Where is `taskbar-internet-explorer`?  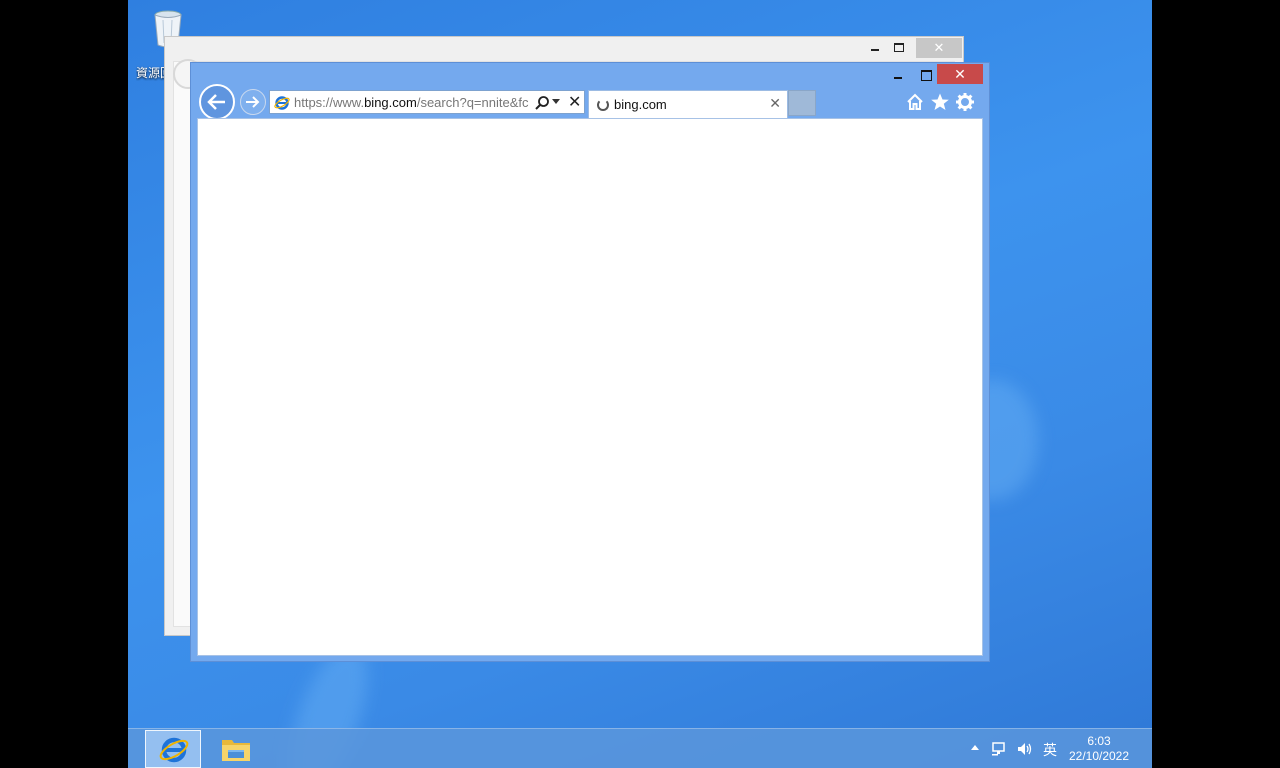
taskbar-internet-explorer is located at coordinates (173, 749).